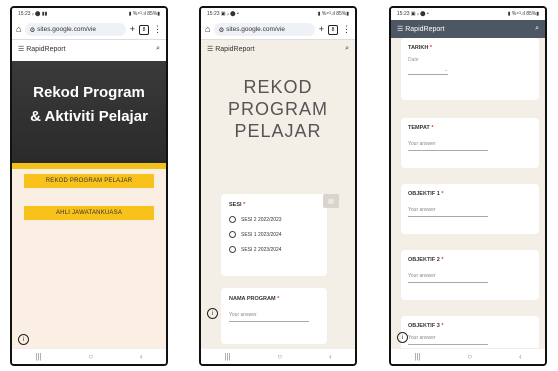 The width and height of the screenshot is (558, 371). Describe the element at coordinates (89, 14) in the screenshot. I see `status-bar: 15:23 ᵢₗ ⬤ ▮▮ ▮ %⁴ᴳ.ıl 85%▮` at that location.